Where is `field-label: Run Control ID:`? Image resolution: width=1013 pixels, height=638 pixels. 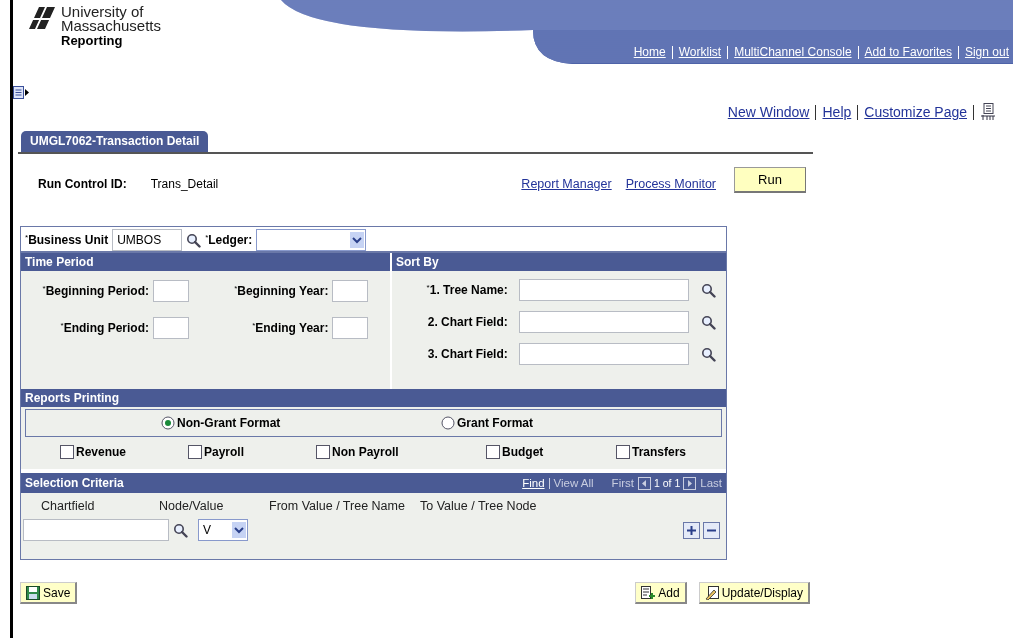 field-label: Run Control ID: is located at coordinates (82, 184).